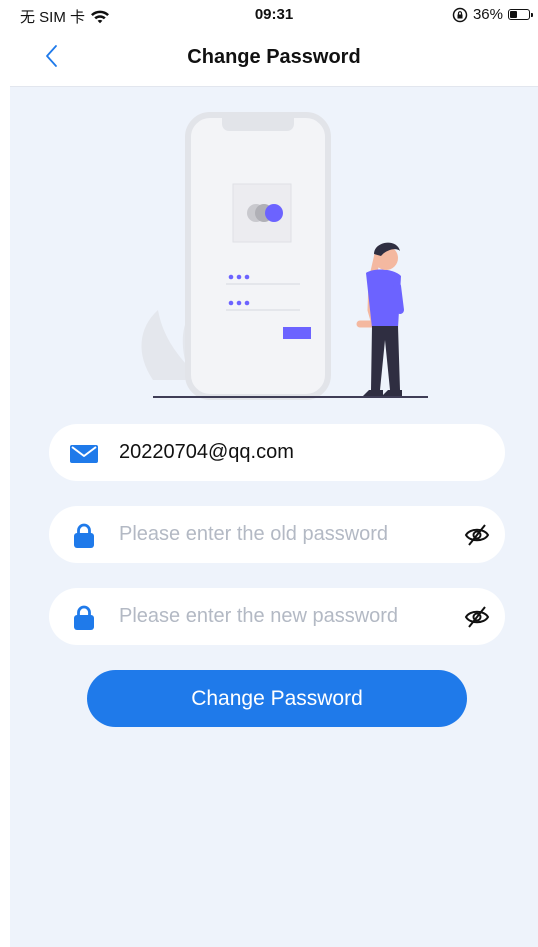  I want to click on orientation-lock-icon, so click(460, 14).